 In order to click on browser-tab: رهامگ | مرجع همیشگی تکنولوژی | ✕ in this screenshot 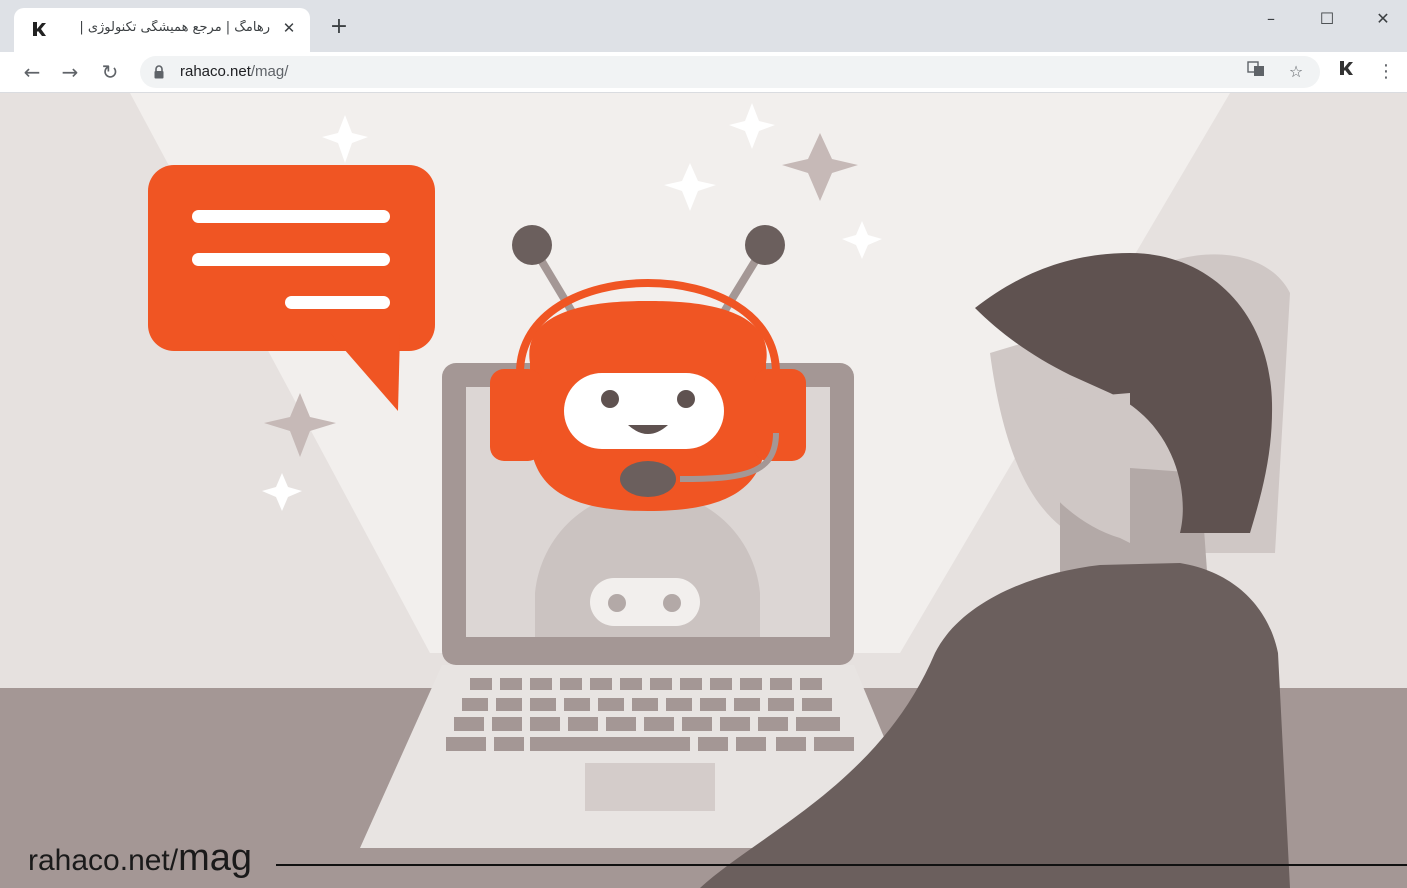, I will do `click(162, 30)`.